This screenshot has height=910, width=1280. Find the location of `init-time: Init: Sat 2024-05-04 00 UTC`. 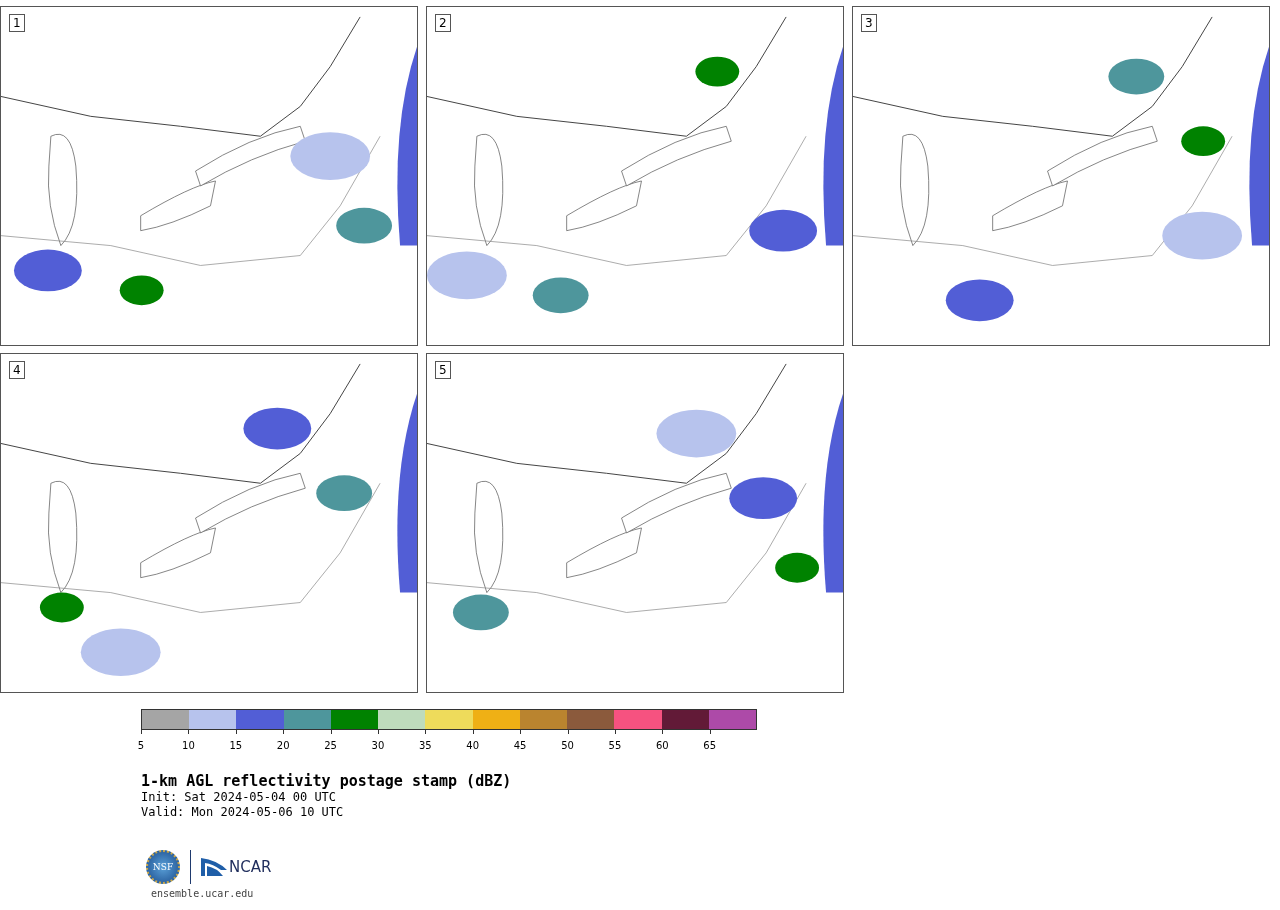

init-time: Init: Sat 2024-05-04 00 UTC is located at coordinates (239, 797).